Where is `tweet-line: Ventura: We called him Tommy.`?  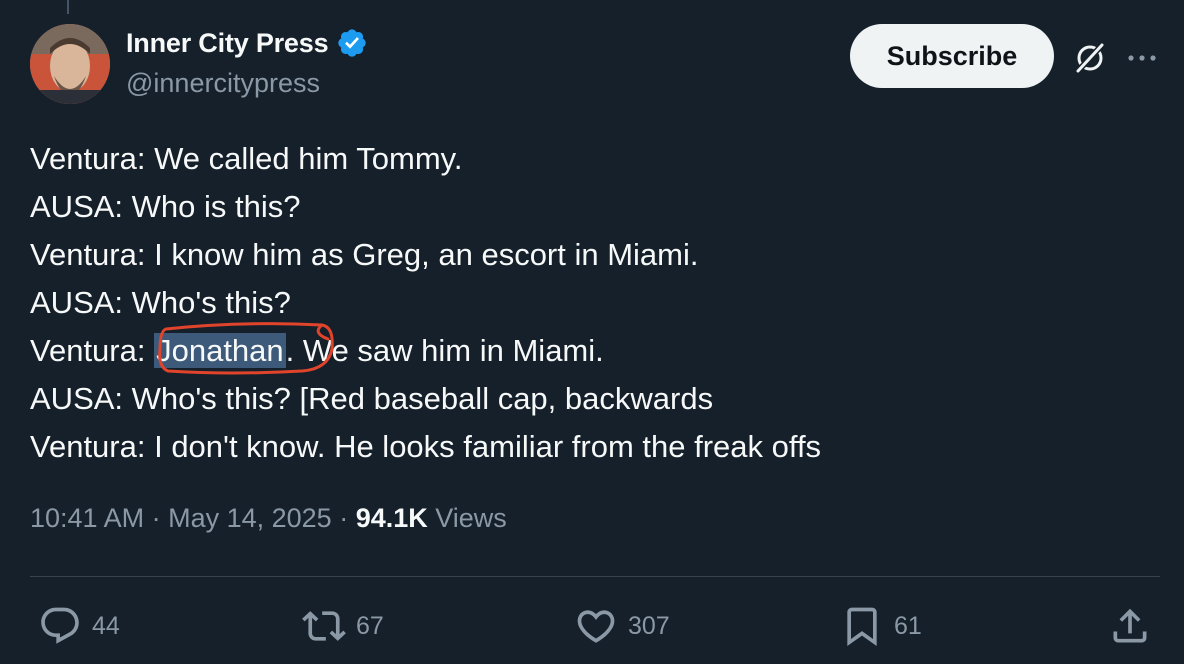 tweet-line: Ventura: We called him Tommy. is located at coordinates (246, 158).